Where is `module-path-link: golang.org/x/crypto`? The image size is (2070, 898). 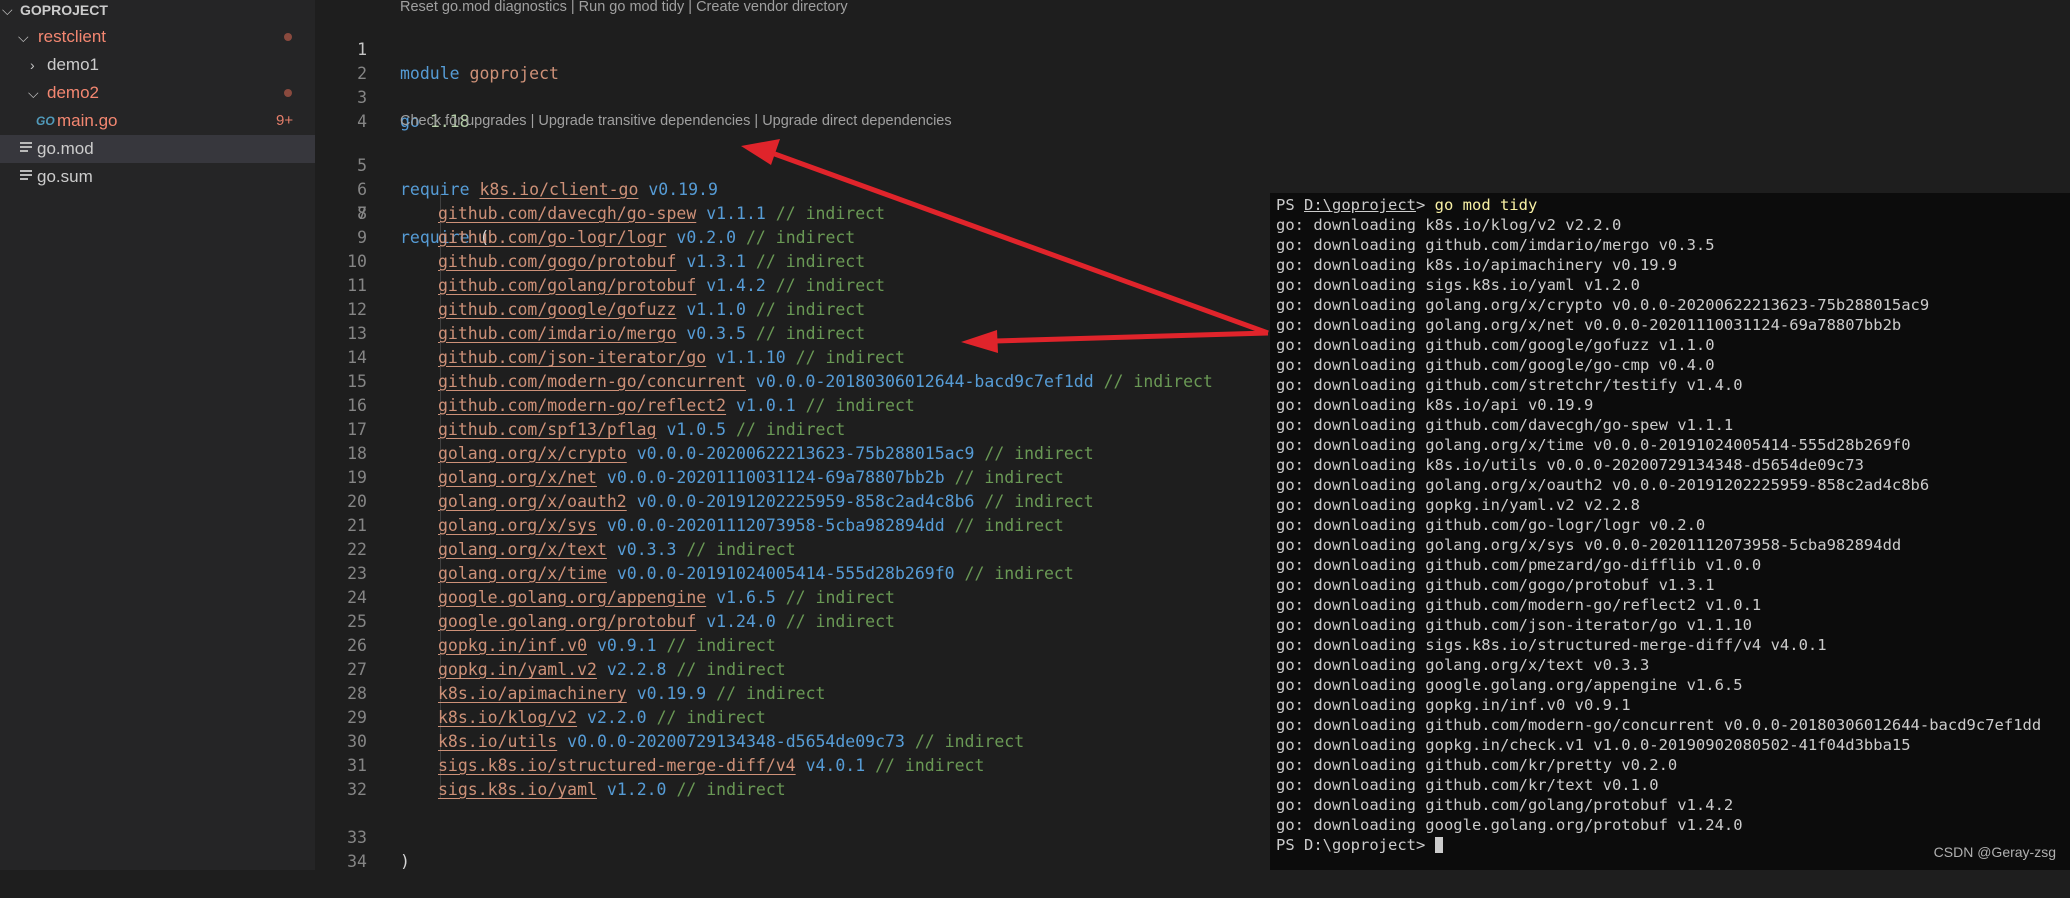
module-path-link: golang.org/x/crypto is located at coordinates (532, 453).